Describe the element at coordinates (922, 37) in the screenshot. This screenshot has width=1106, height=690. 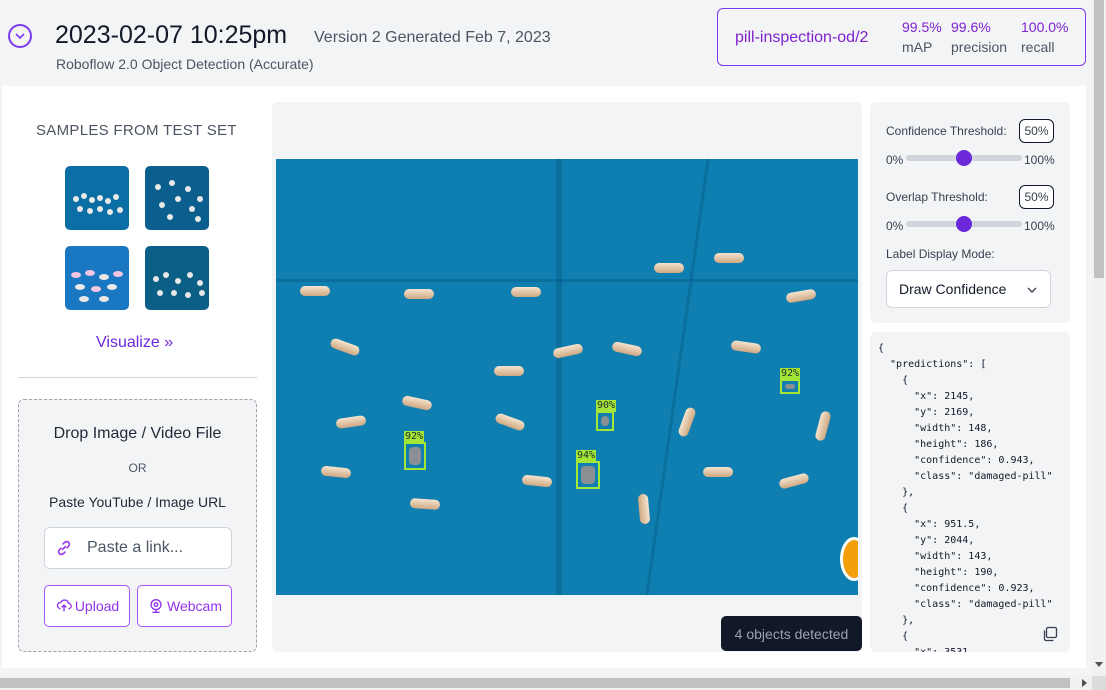
I see `metric-map: 99.5% mAP` at that location.